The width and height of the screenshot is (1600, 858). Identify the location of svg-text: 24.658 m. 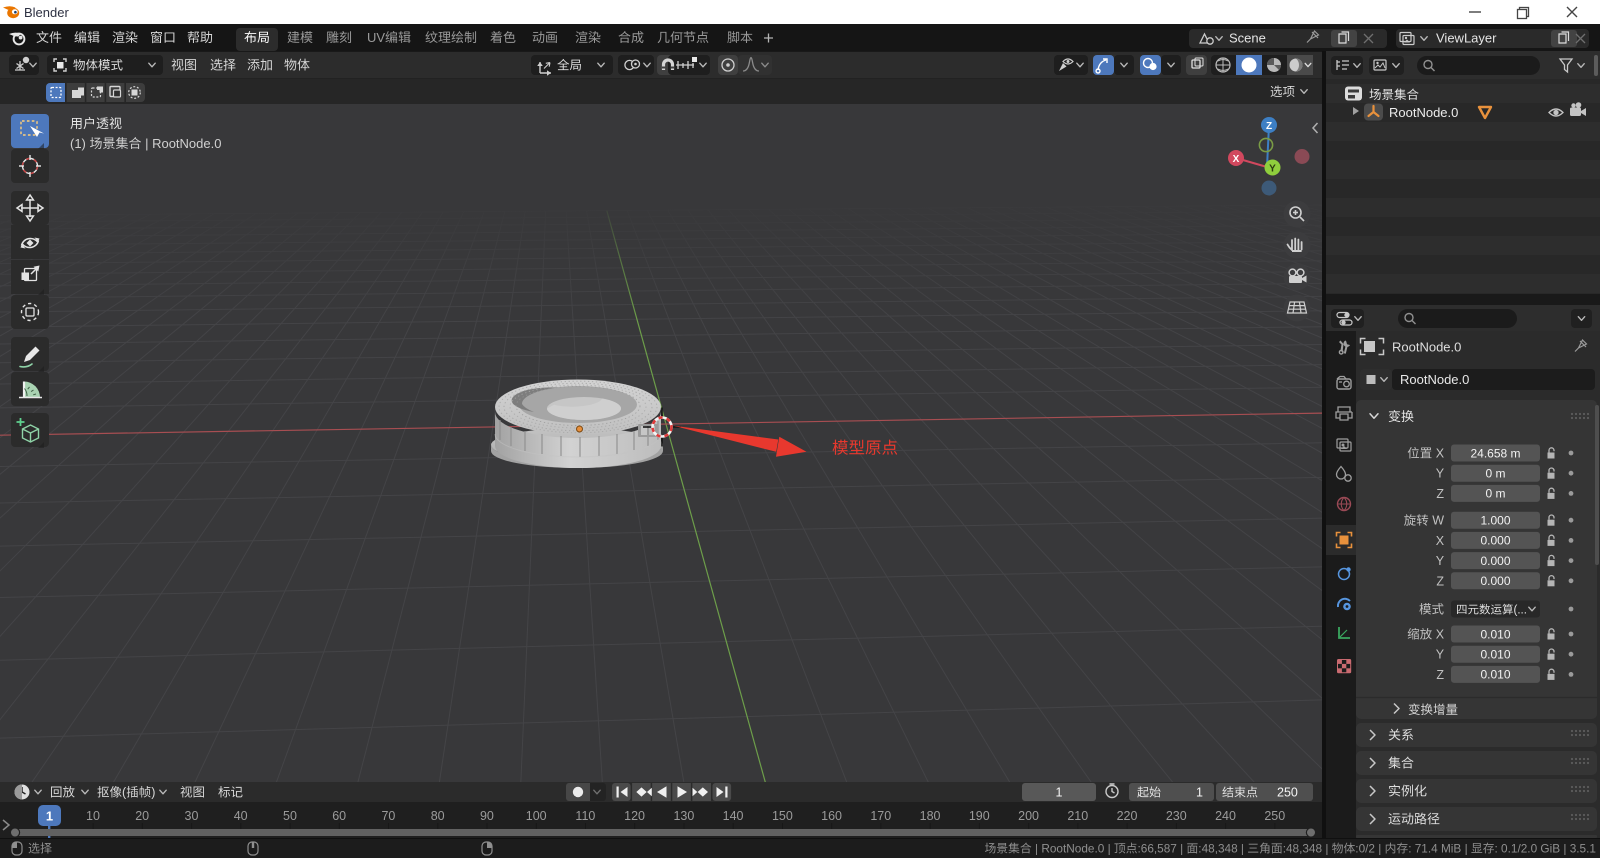
(1496, 453).